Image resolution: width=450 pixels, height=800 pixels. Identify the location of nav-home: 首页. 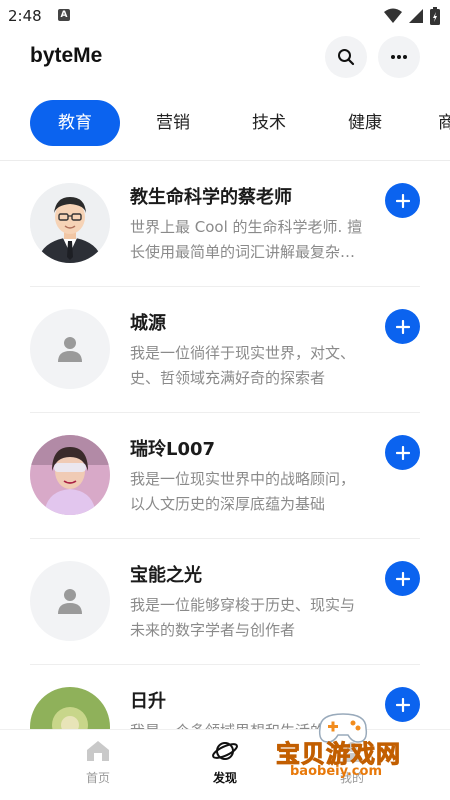
(98, 762).